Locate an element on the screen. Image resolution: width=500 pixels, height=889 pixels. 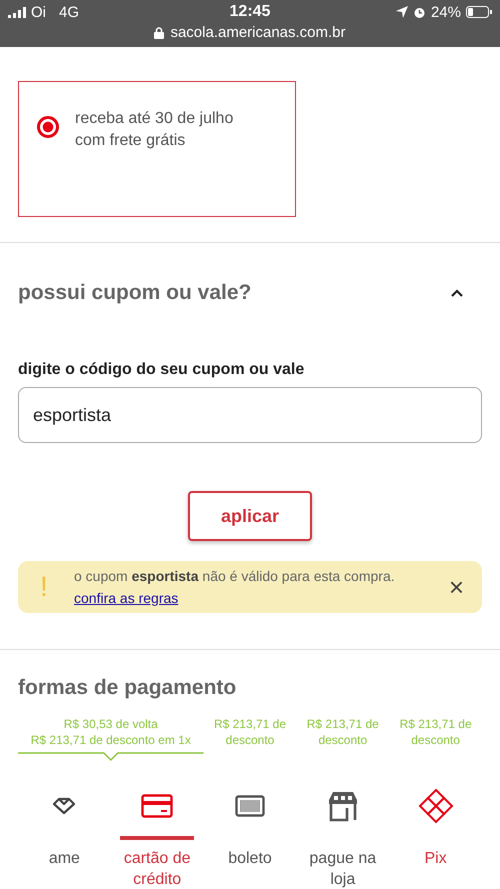
close-button: × is located at coordinates (456, 587).